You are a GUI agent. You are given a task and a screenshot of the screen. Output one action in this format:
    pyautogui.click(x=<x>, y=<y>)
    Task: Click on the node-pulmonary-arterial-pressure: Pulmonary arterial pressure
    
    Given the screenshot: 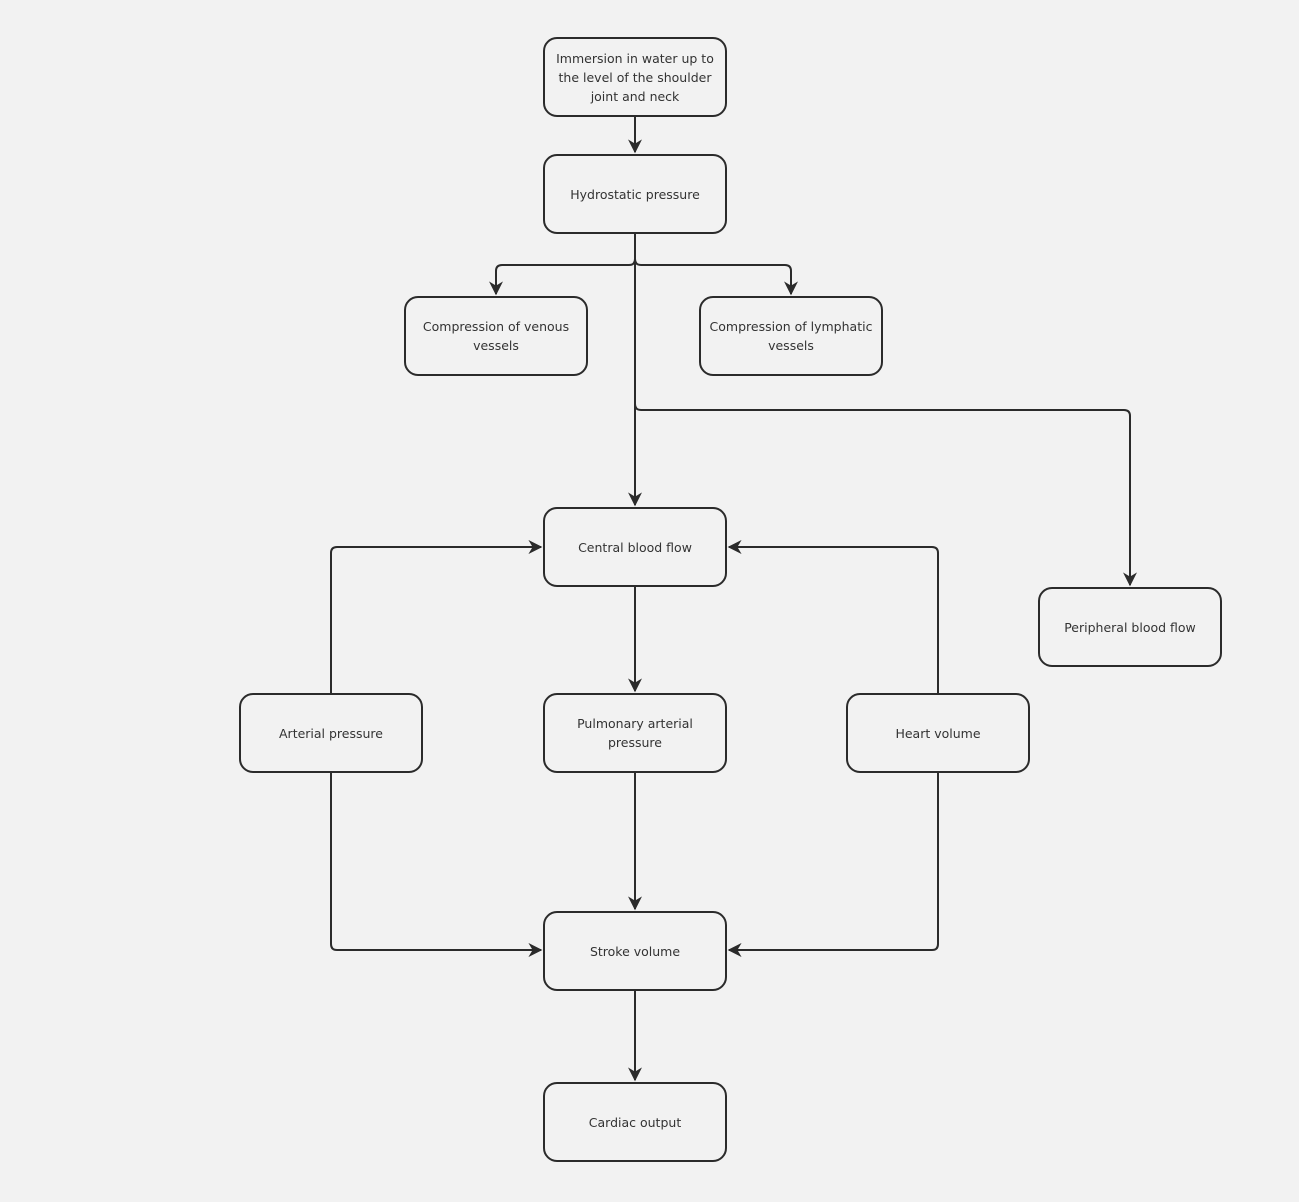 What is the action you would take?
    pyautogui.click(x=635, y=733)
    